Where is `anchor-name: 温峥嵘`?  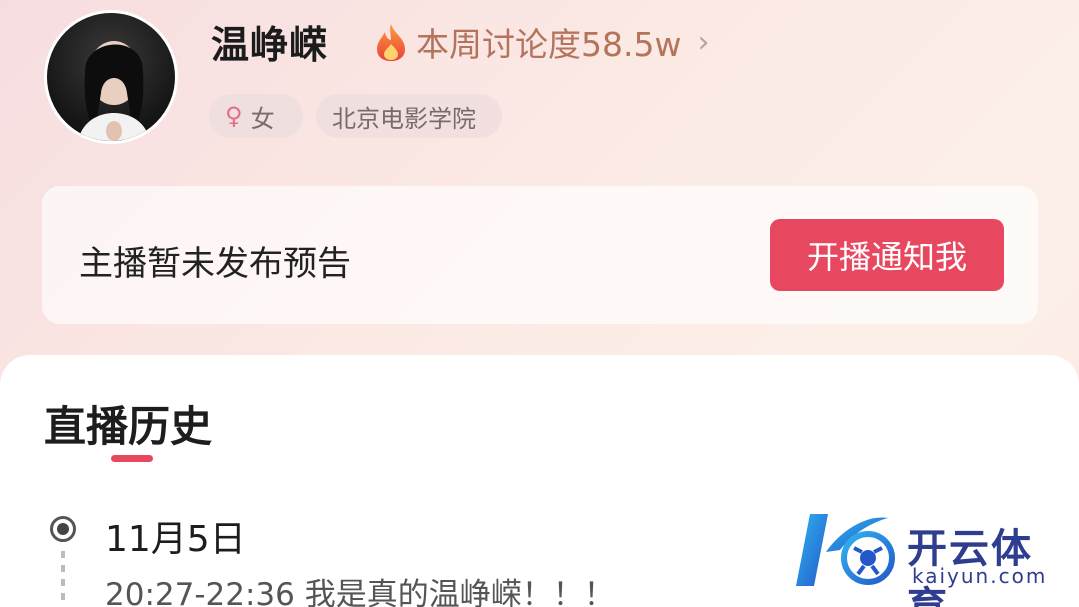 anchor-name: 温峥嵘 is located at coordinates (270, 45).